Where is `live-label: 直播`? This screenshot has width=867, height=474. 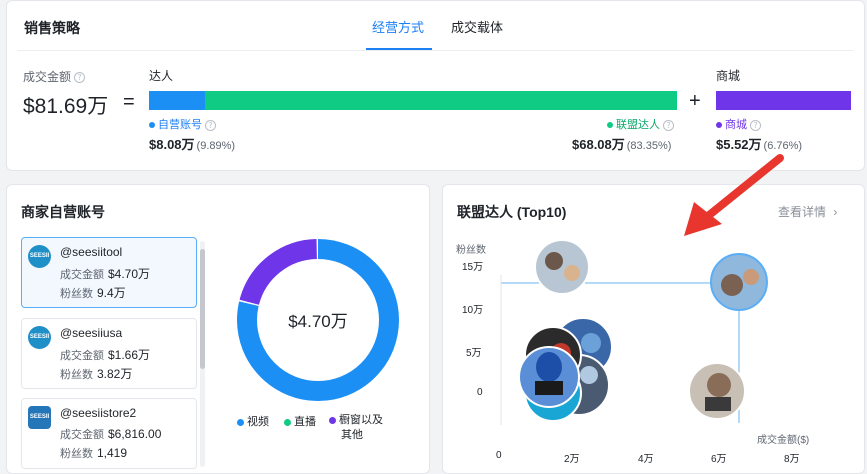 live-label: 直播 is located at coordinates (305, 422).